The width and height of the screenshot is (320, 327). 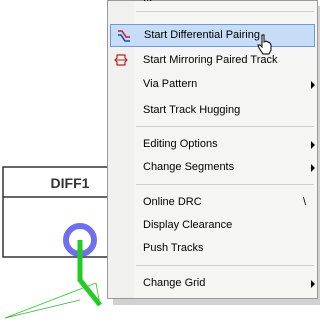 I want to click on menu-item-start-differential-pairing: Start Differential Pairing, so click(x=212, y=35).